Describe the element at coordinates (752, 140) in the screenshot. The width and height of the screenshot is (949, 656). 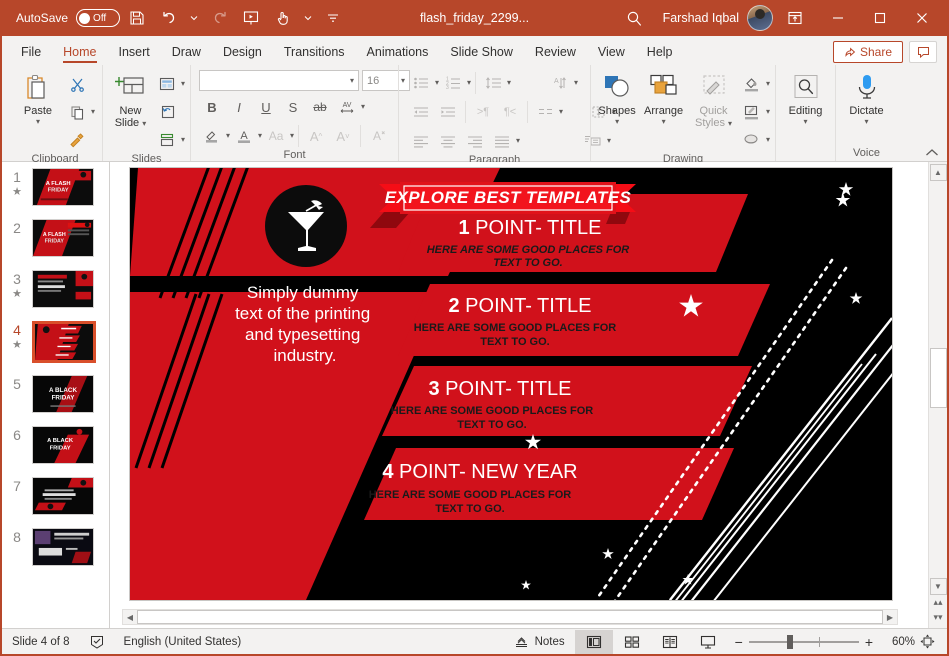
I see `shape-effects-icon` at that location.